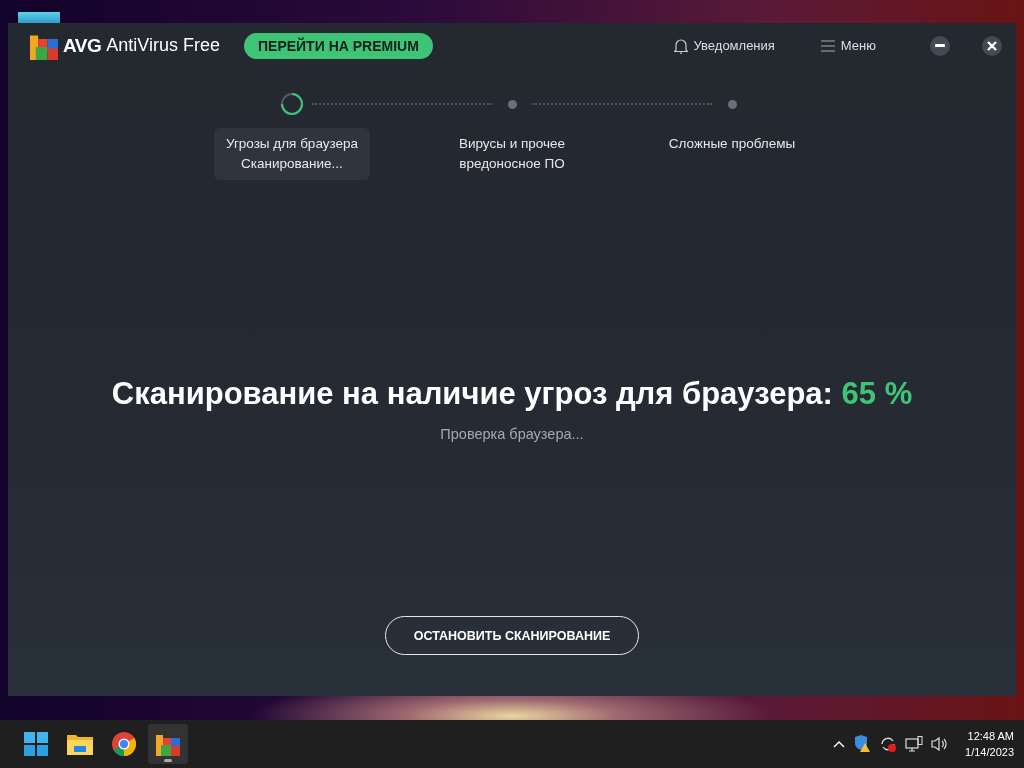  I want to click on close-icon, so click(992, 45).